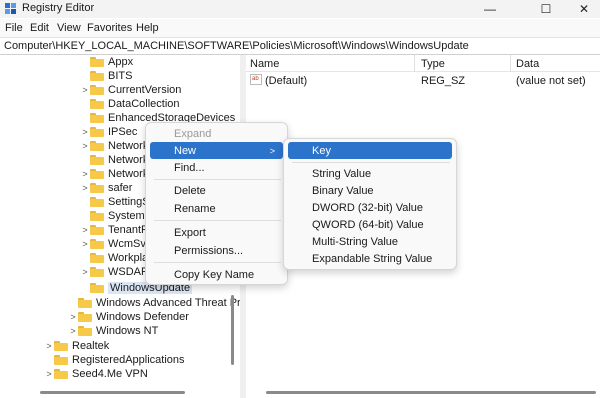 The image size is (600, 398). I want to click on tree-item-registeredapplications: RegisteredApplications, so click(119, 360).